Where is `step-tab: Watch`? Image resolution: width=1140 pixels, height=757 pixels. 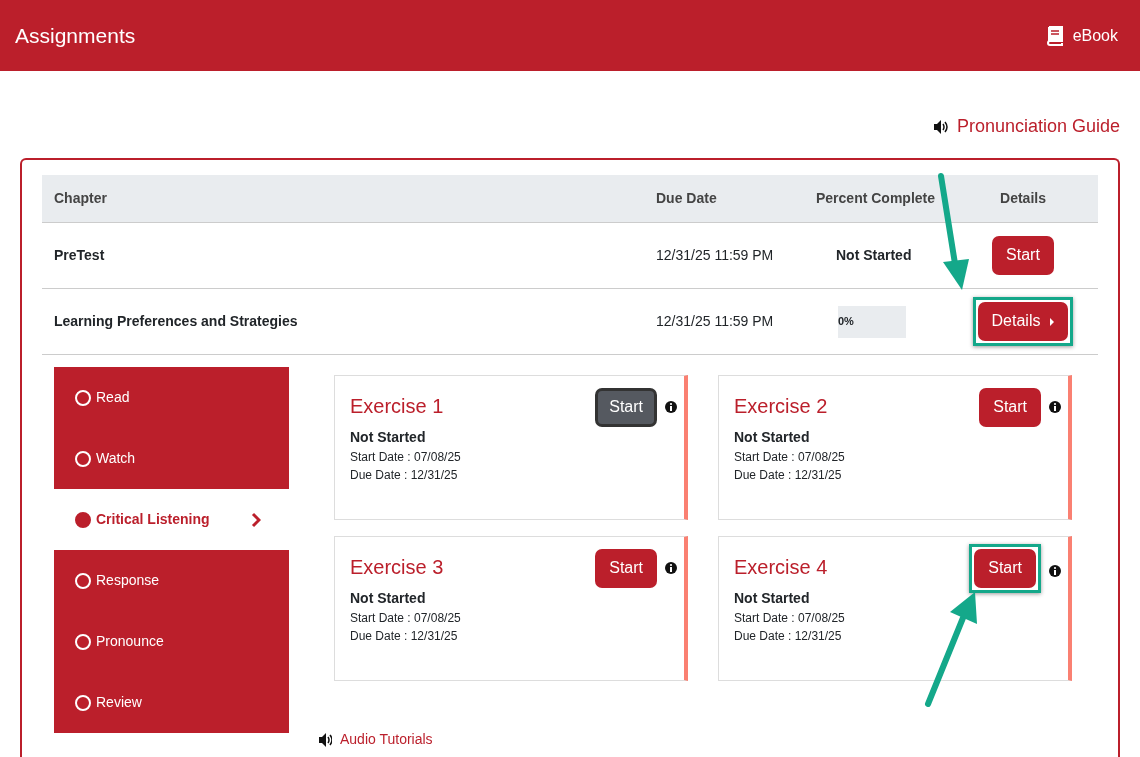
step-tab: Watch is located at coordinates (171, 458).